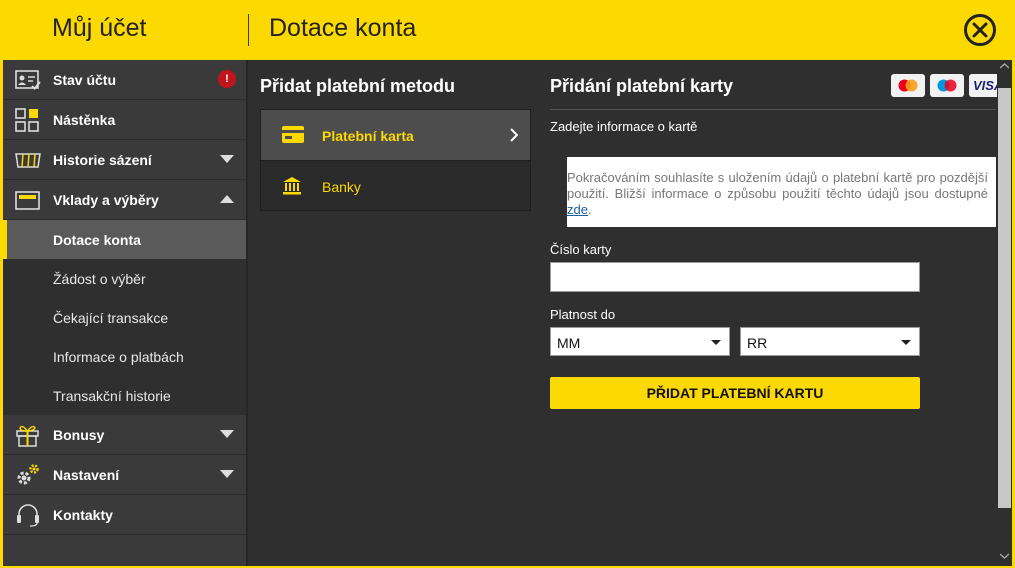  I want to click on expiry-label: Platnost do, so click(583, 314).